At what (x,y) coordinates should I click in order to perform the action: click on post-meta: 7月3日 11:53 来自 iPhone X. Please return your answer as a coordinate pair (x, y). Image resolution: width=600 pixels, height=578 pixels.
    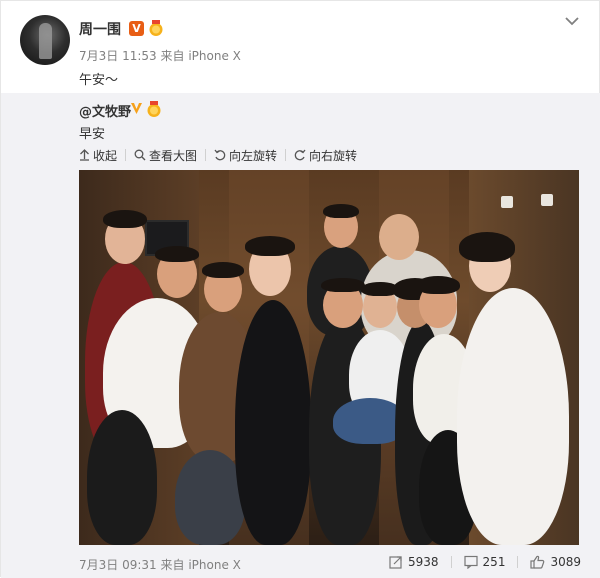
    Looking at the image, I should click on (160, 55).